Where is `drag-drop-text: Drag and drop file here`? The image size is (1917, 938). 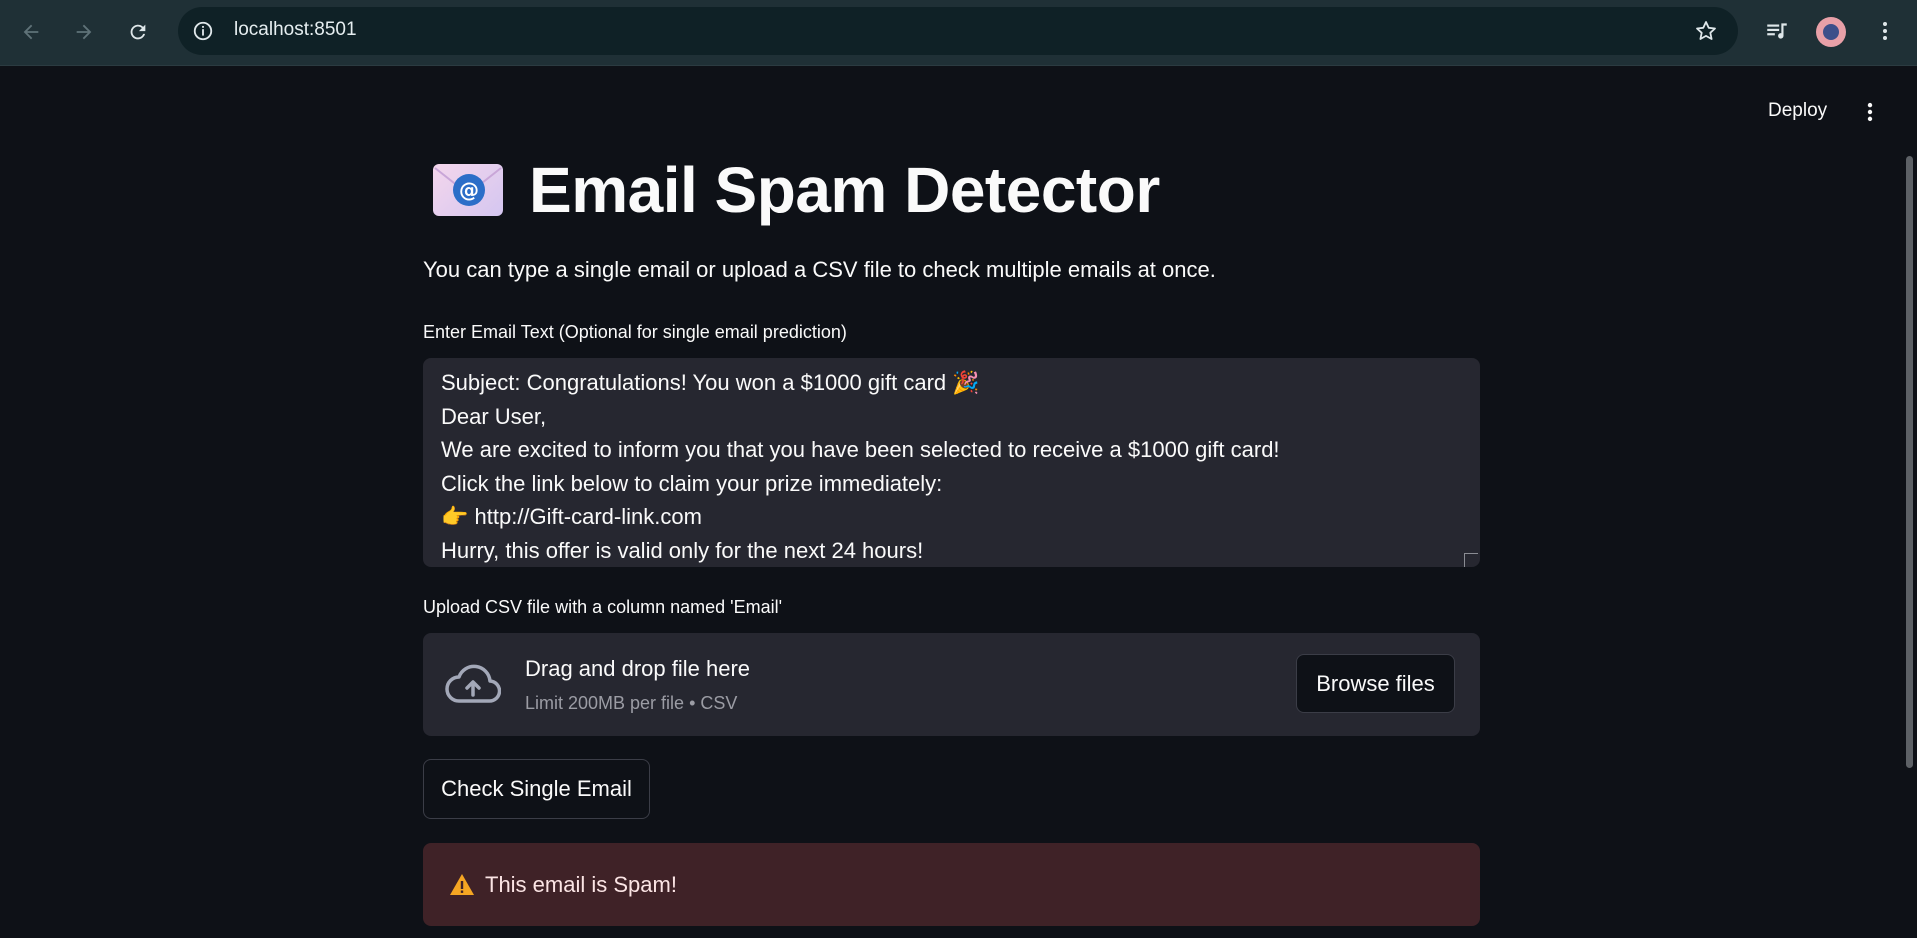
drag-drop-text: Drag and drop file here is located at coordinates (638, 668).